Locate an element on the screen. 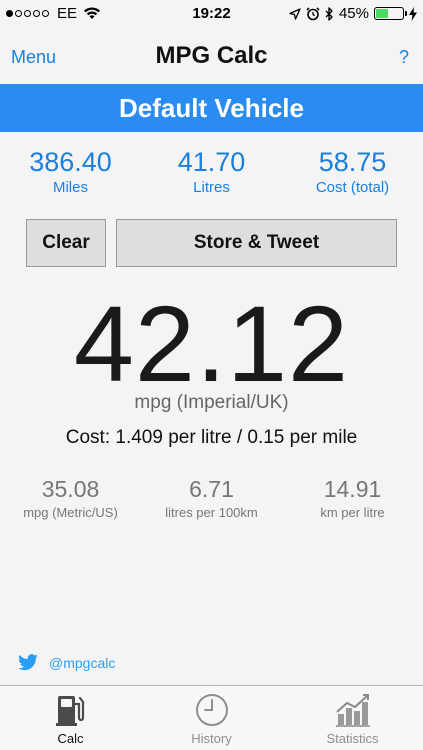  tab-statistics: Statistics is located at coordinates (352, 719).